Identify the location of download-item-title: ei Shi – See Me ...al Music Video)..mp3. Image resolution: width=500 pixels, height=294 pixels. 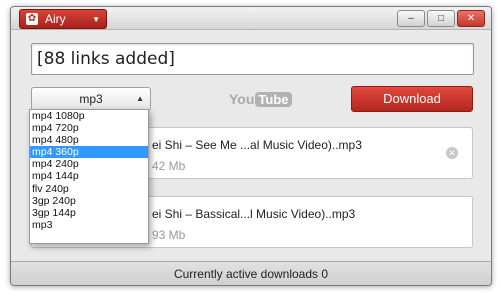
(257, 145).